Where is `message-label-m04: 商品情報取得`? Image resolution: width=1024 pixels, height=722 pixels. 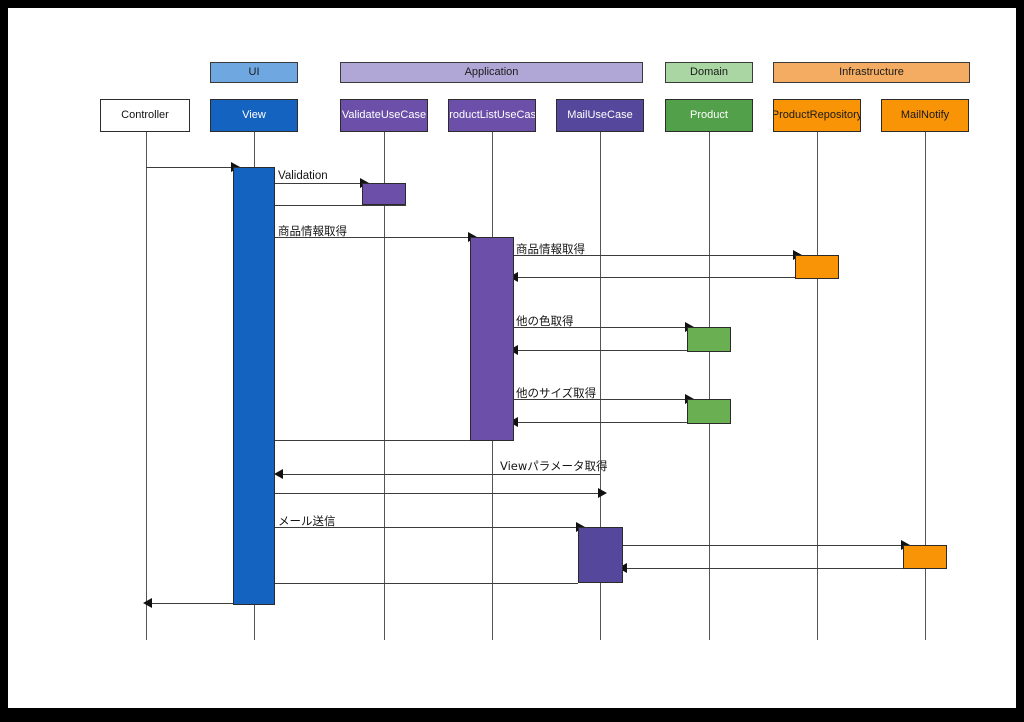
message-label-m04: 商品情報取得 is located at coordinates (312, 231).